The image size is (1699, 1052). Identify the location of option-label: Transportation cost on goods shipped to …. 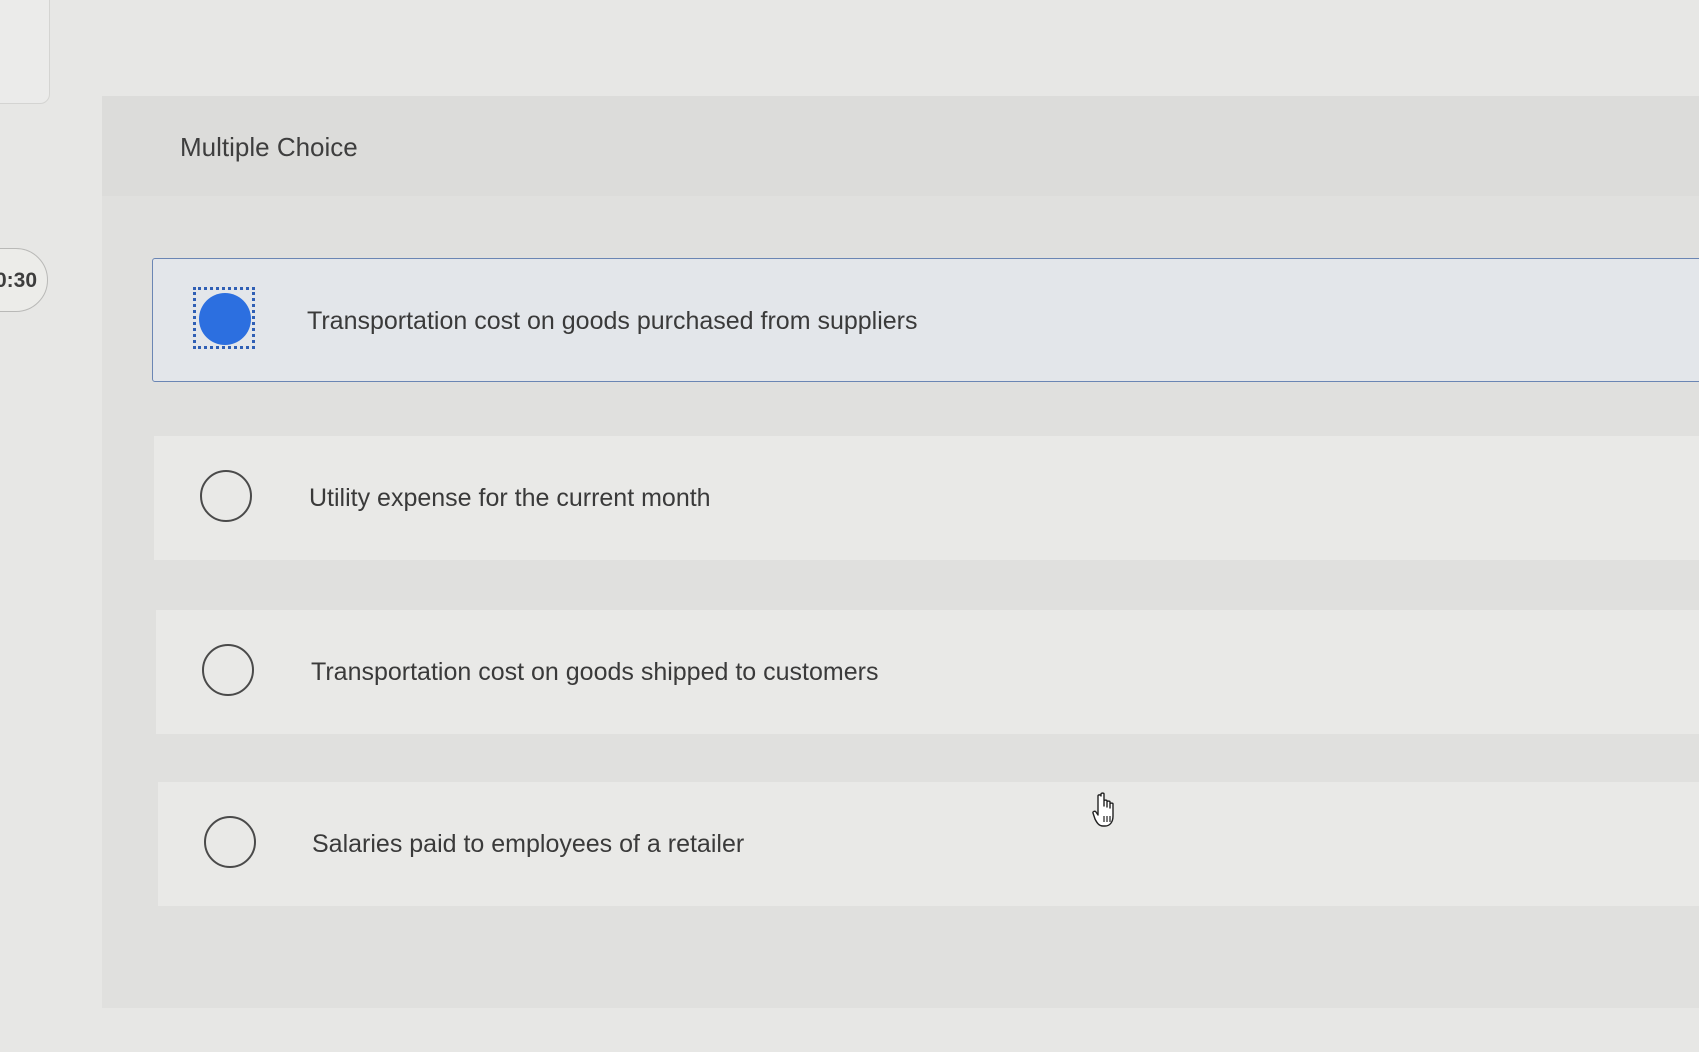
(595, 672).